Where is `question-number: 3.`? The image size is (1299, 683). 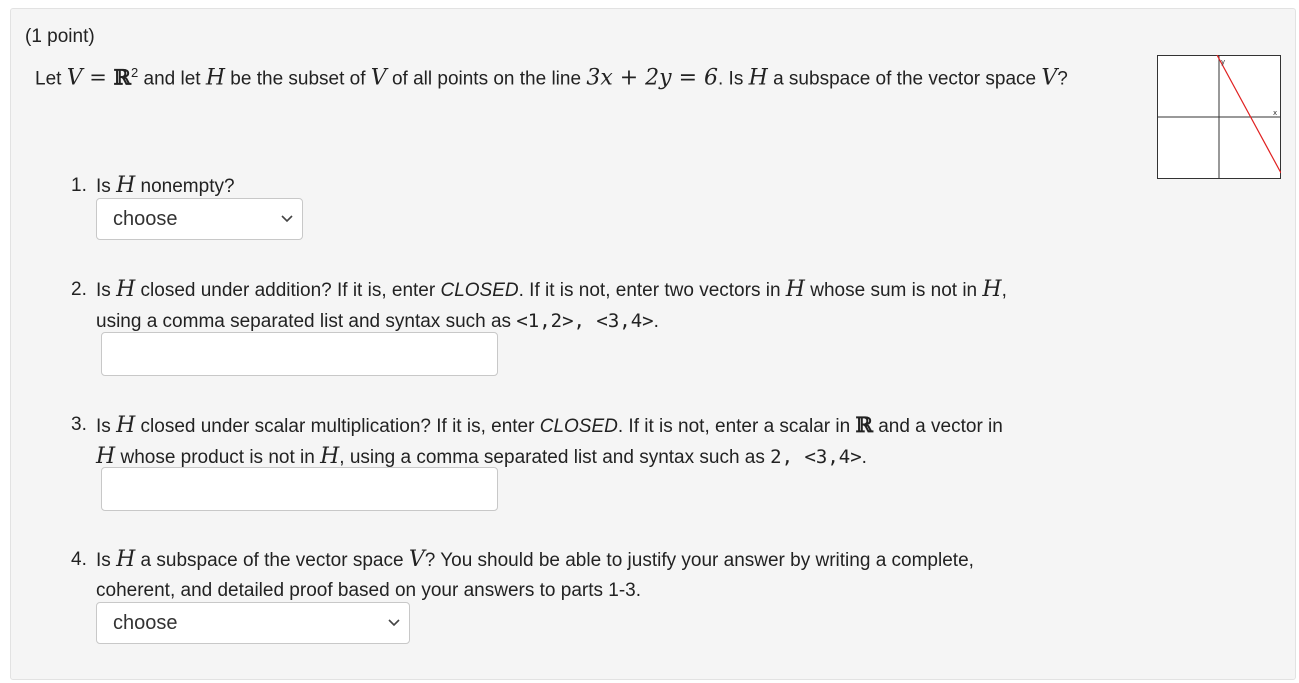
question-number: 3. is located at coordinates (79, 424).